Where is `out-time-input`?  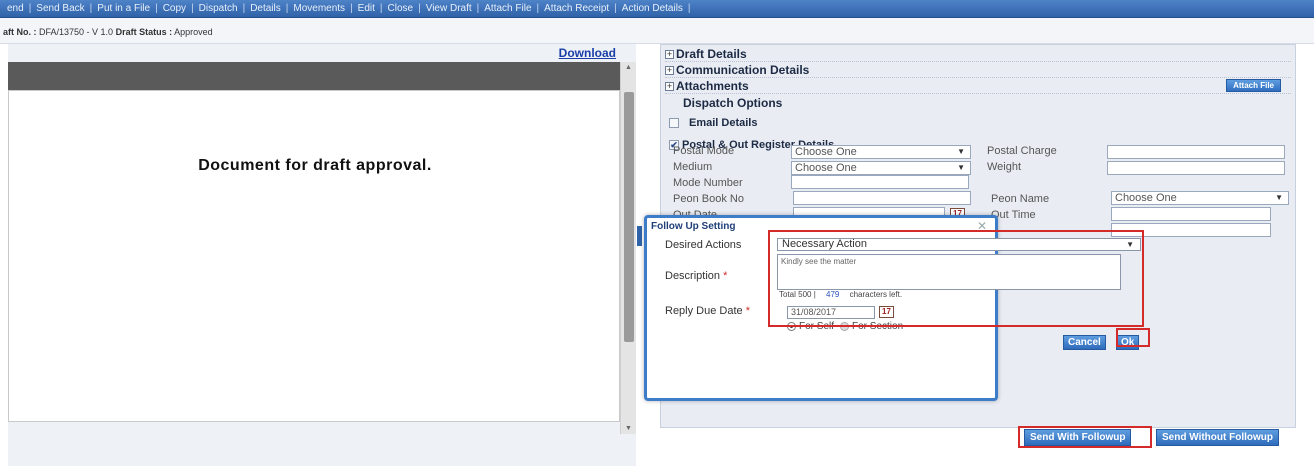 out-time-input is located at coordinates (1191, 214).